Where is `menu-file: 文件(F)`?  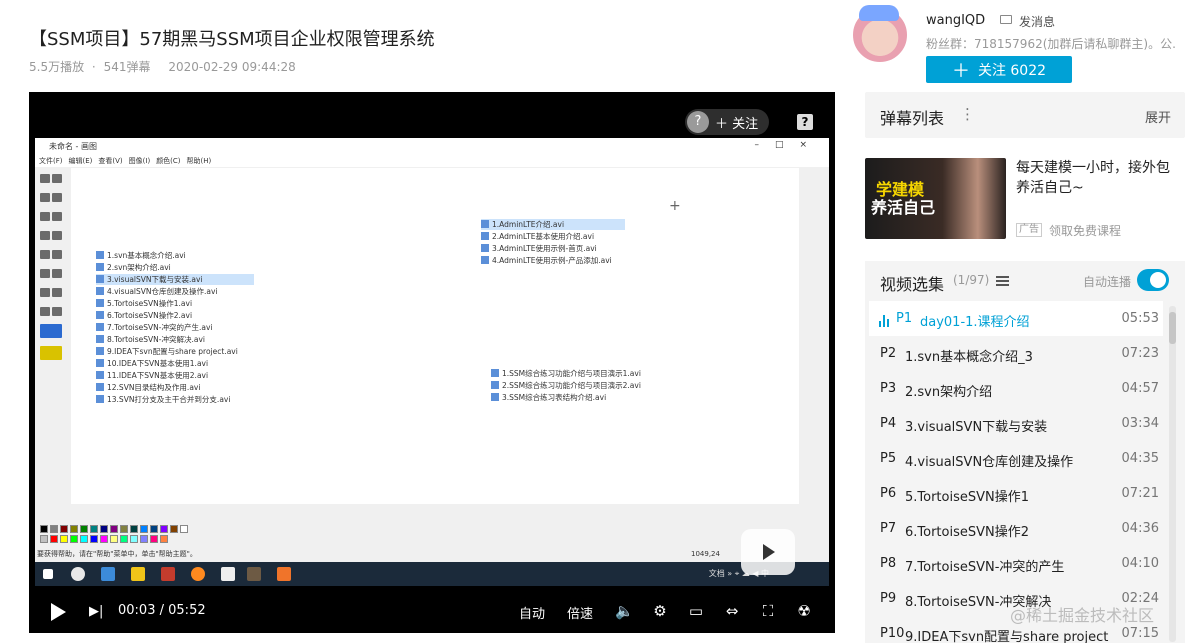
menu-file: 文件(F) is located at coordinates (51, 160).